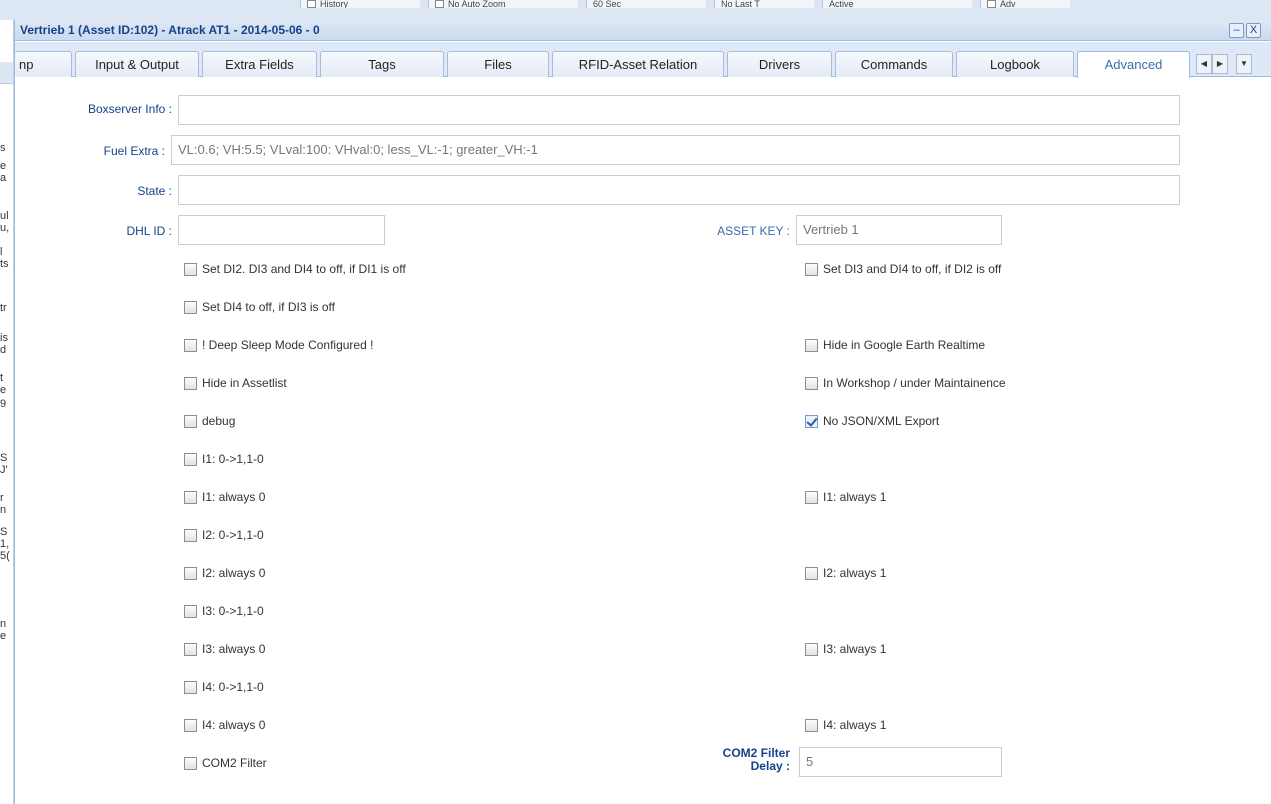 Image resolution: width=1271 pixels, height=804 pixels. I want to click on checkbox-row: Set DI3 and DI4 to off, if DI2 is off, so click(903, 269).